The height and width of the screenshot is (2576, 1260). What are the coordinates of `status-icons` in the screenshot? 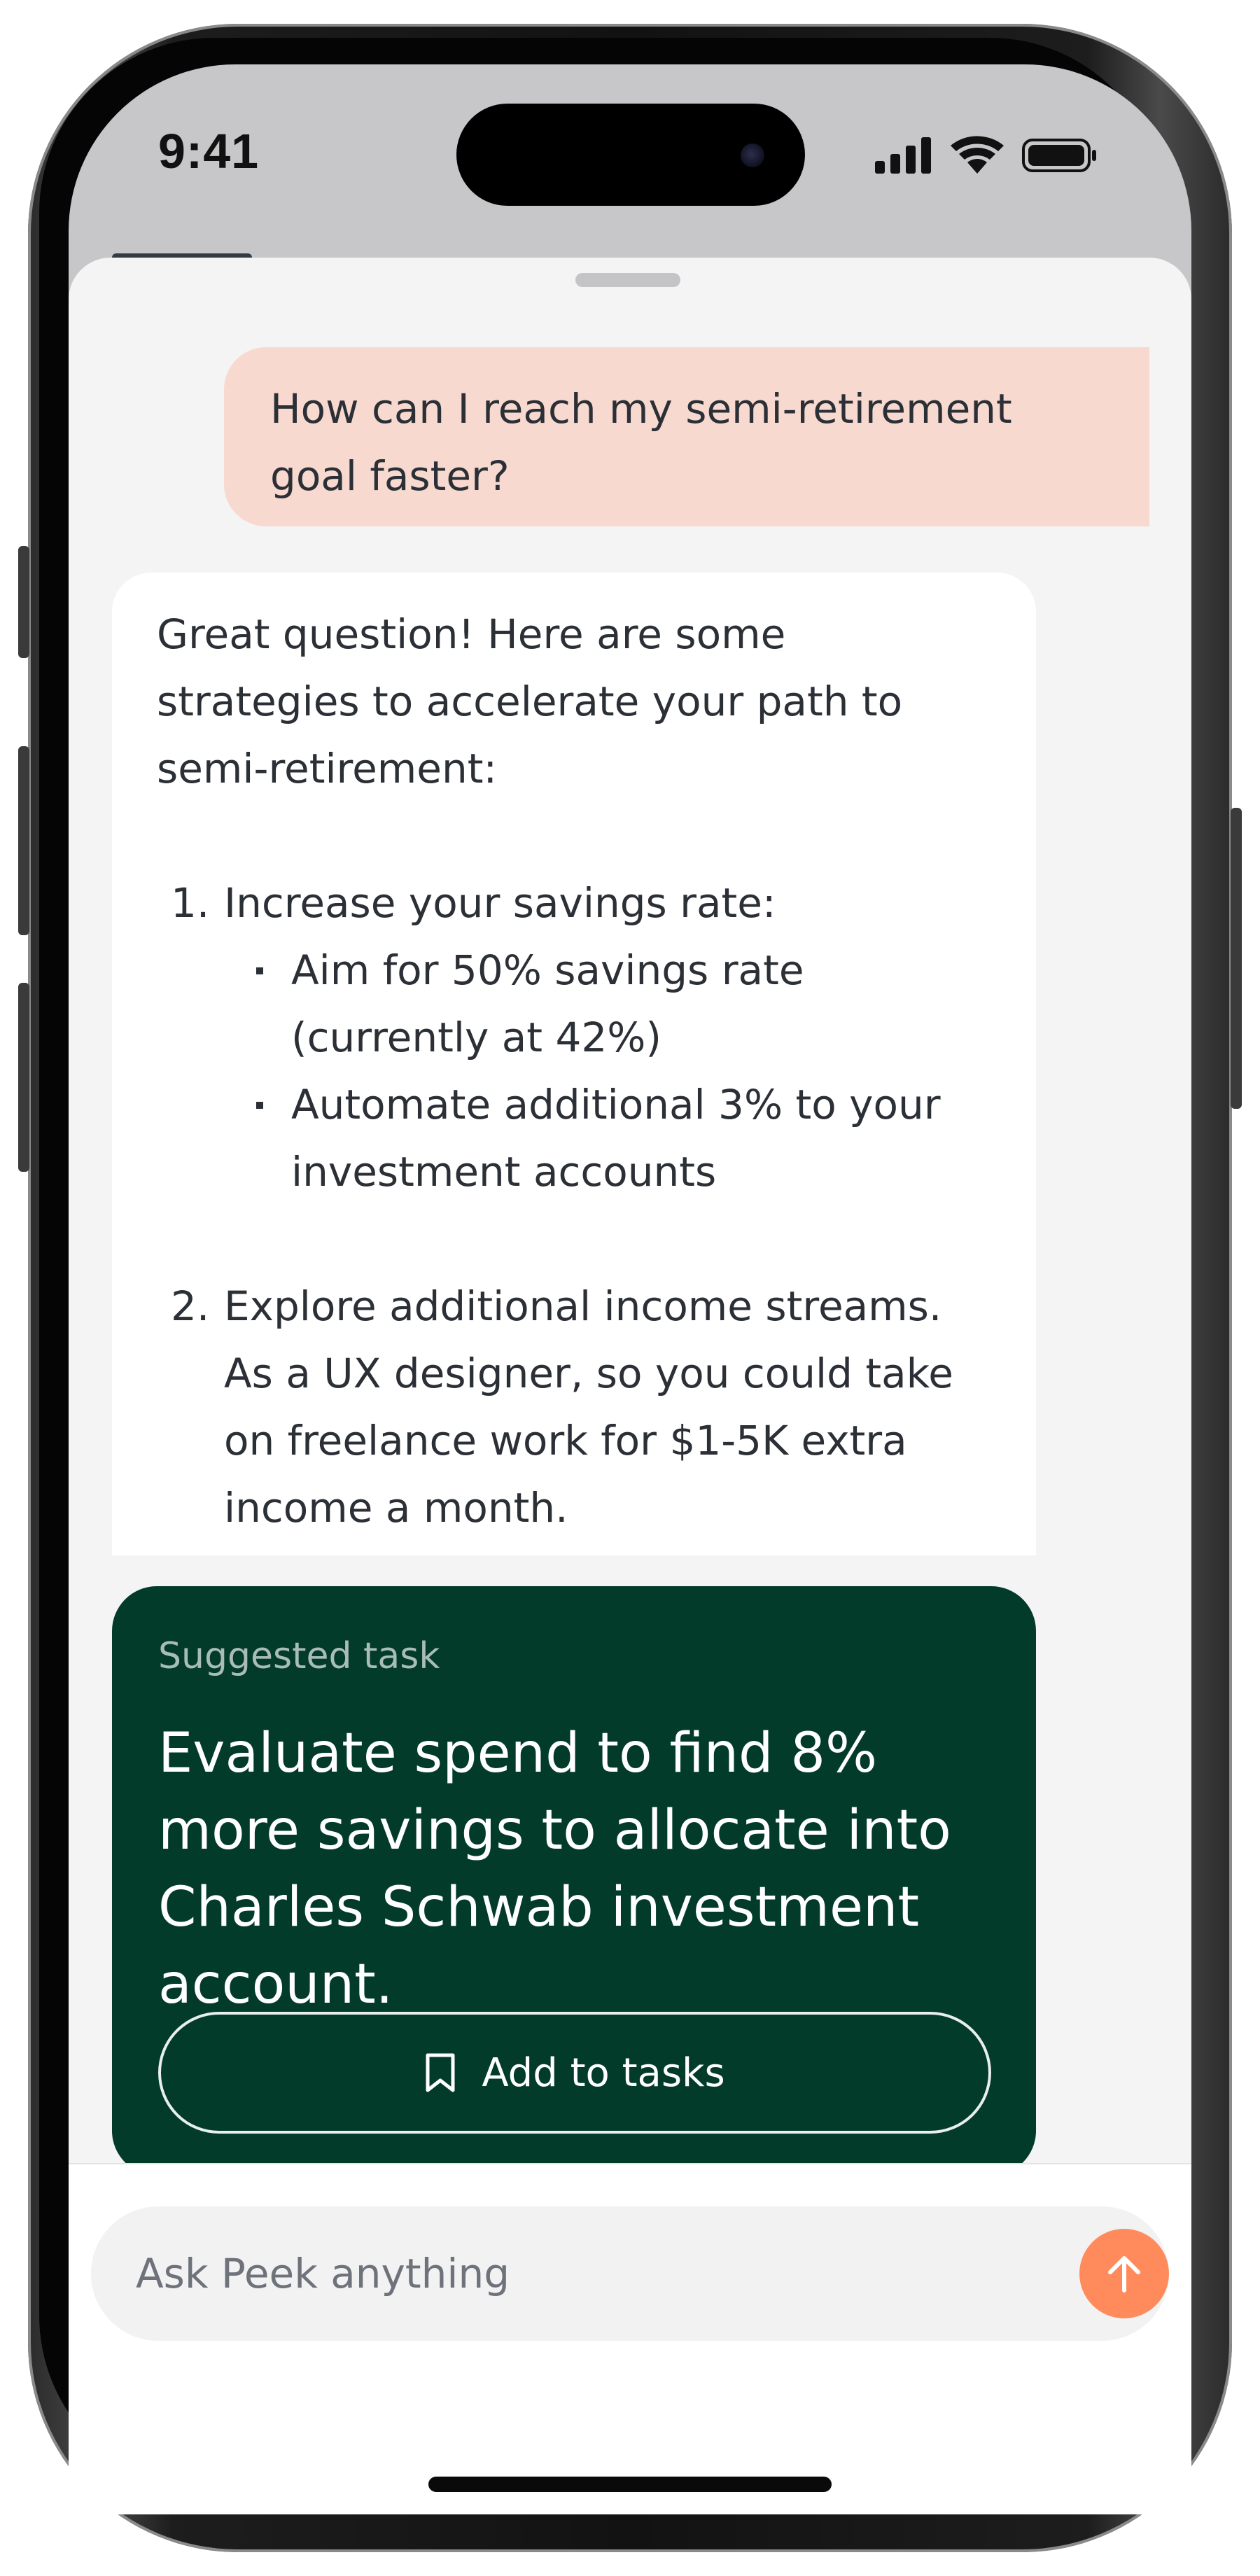 It's located at (985, 155).